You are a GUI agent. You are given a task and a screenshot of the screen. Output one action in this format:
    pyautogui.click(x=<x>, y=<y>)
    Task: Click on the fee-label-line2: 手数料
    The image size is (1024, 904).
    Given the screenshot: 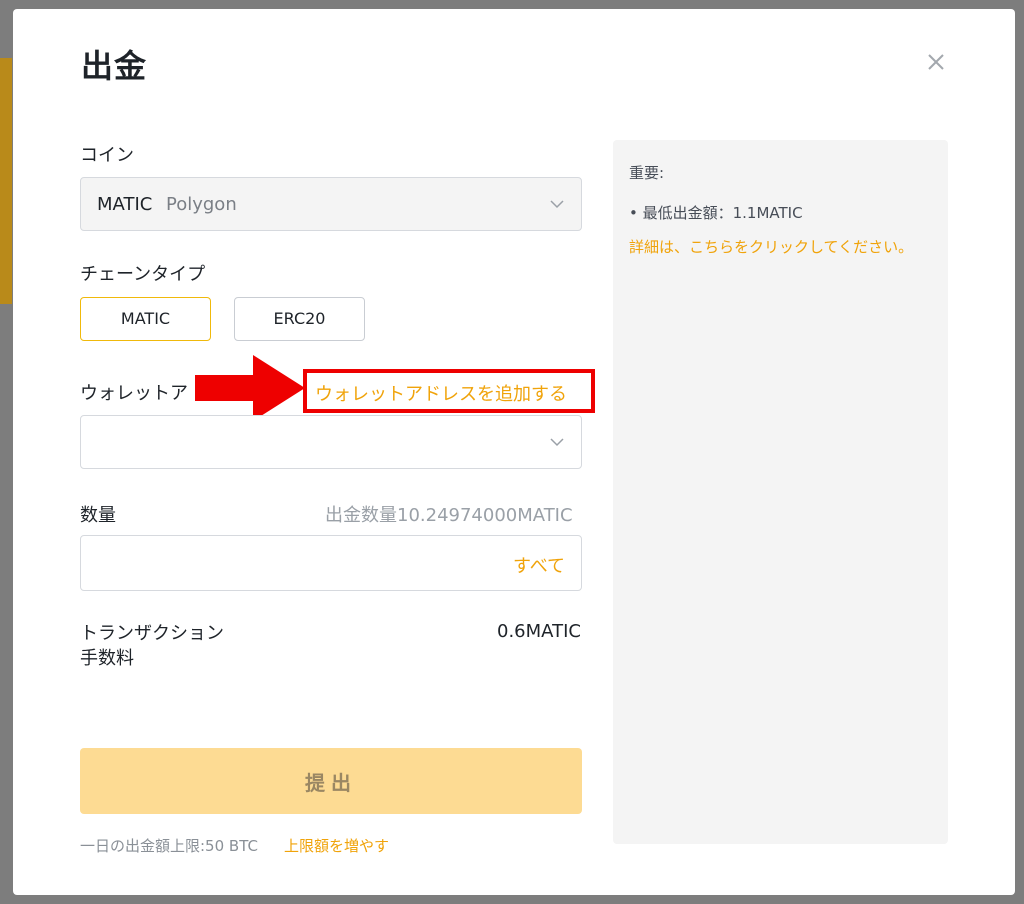 What is the action you would take?
    pyautogui.click(x=107, y=658)
    